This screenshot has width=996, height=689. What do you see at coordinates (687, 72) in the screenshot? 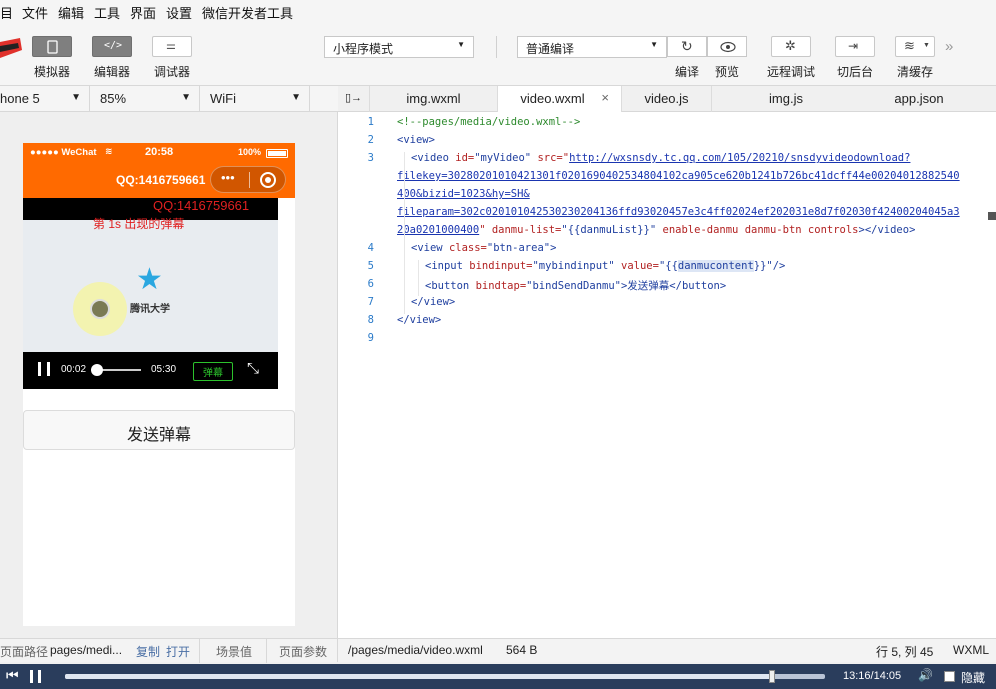
I see `compile-label: 编译` at bounding box center [687, 72].